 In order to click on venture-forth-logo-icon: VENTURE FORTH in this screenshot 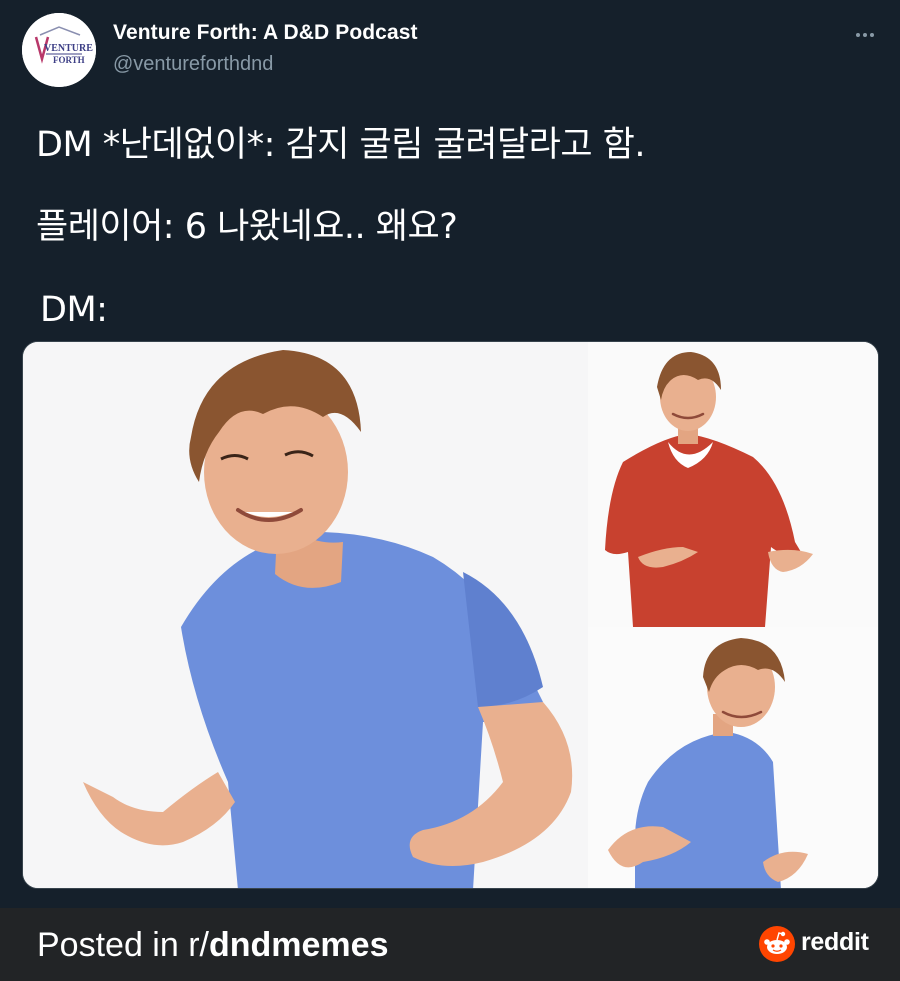, I will do `click(59, 50)`.